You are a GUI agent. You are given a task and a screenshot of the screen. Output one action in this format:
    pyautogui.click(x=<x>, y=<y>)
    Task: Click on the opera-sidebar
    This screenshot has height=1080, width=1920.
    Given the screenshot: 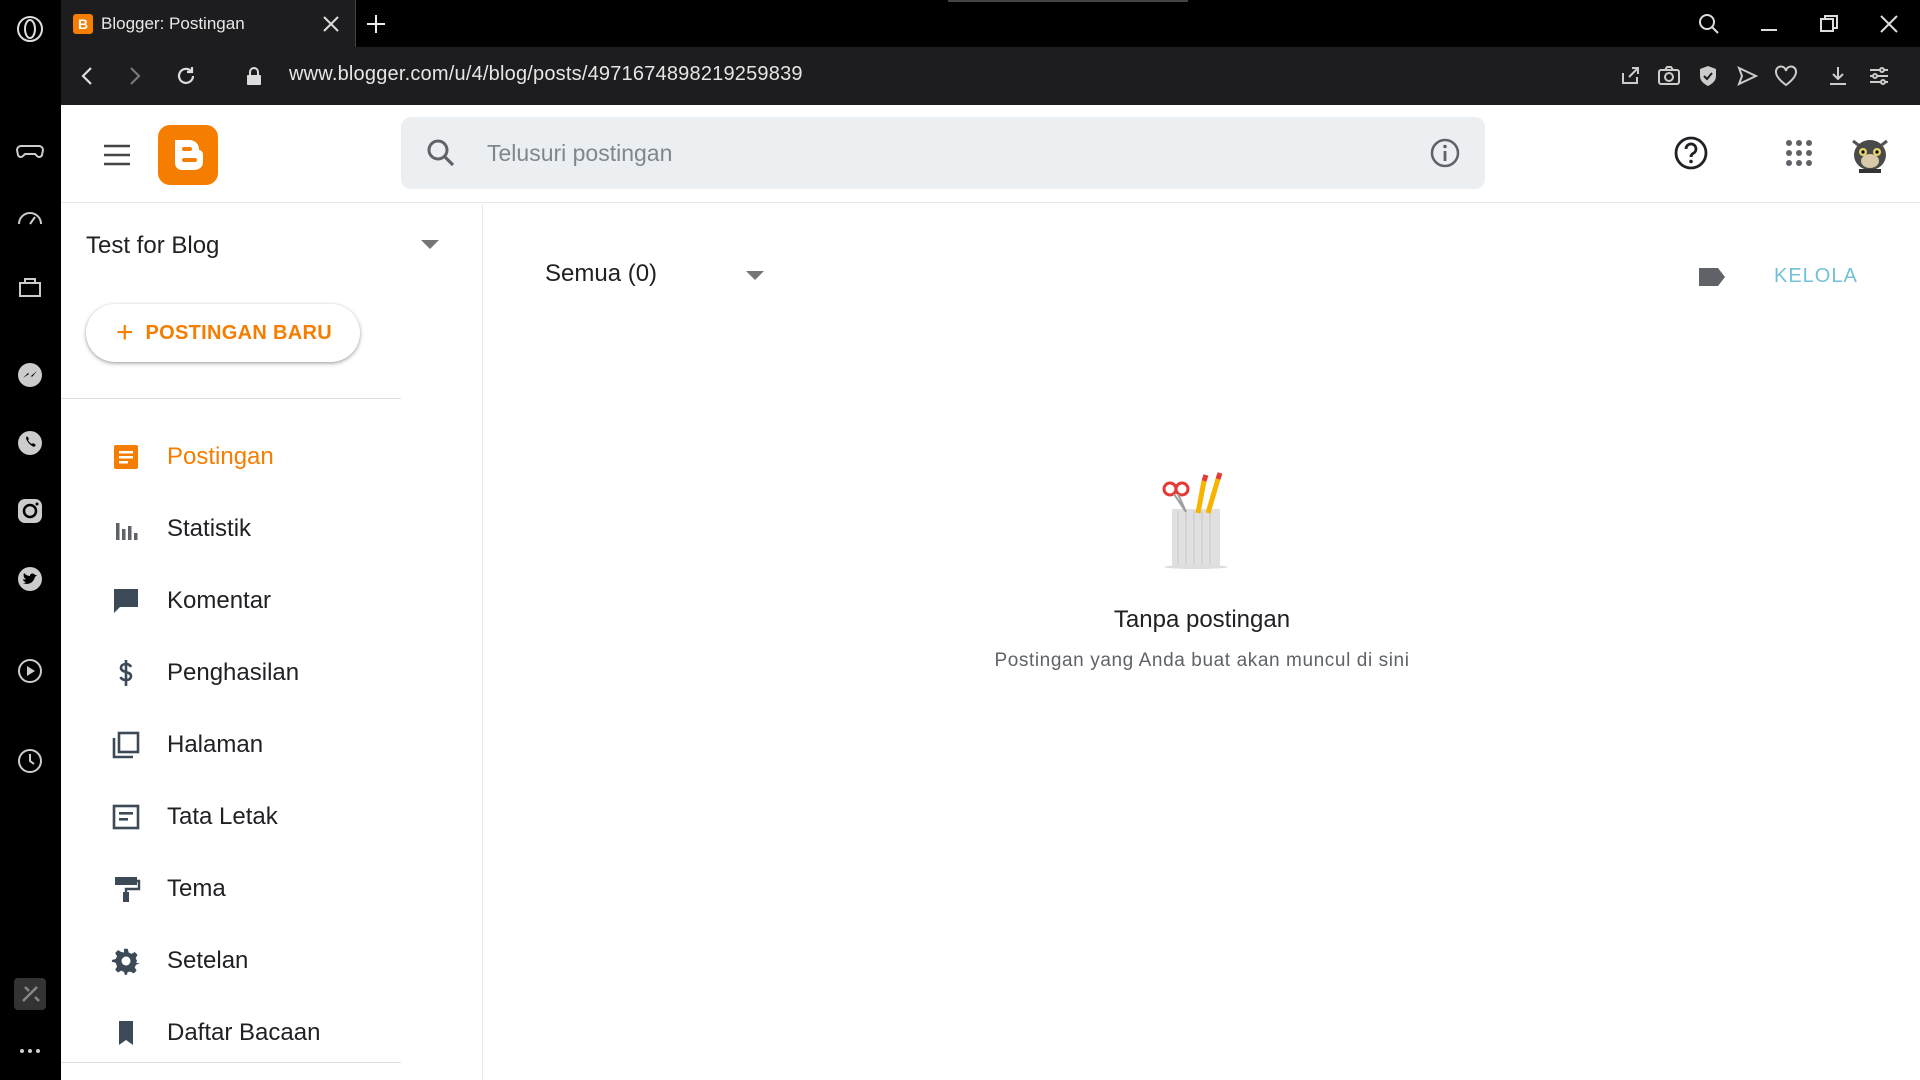 What is the action you would take?
    pyautogui.click(x=30, y=540)
    